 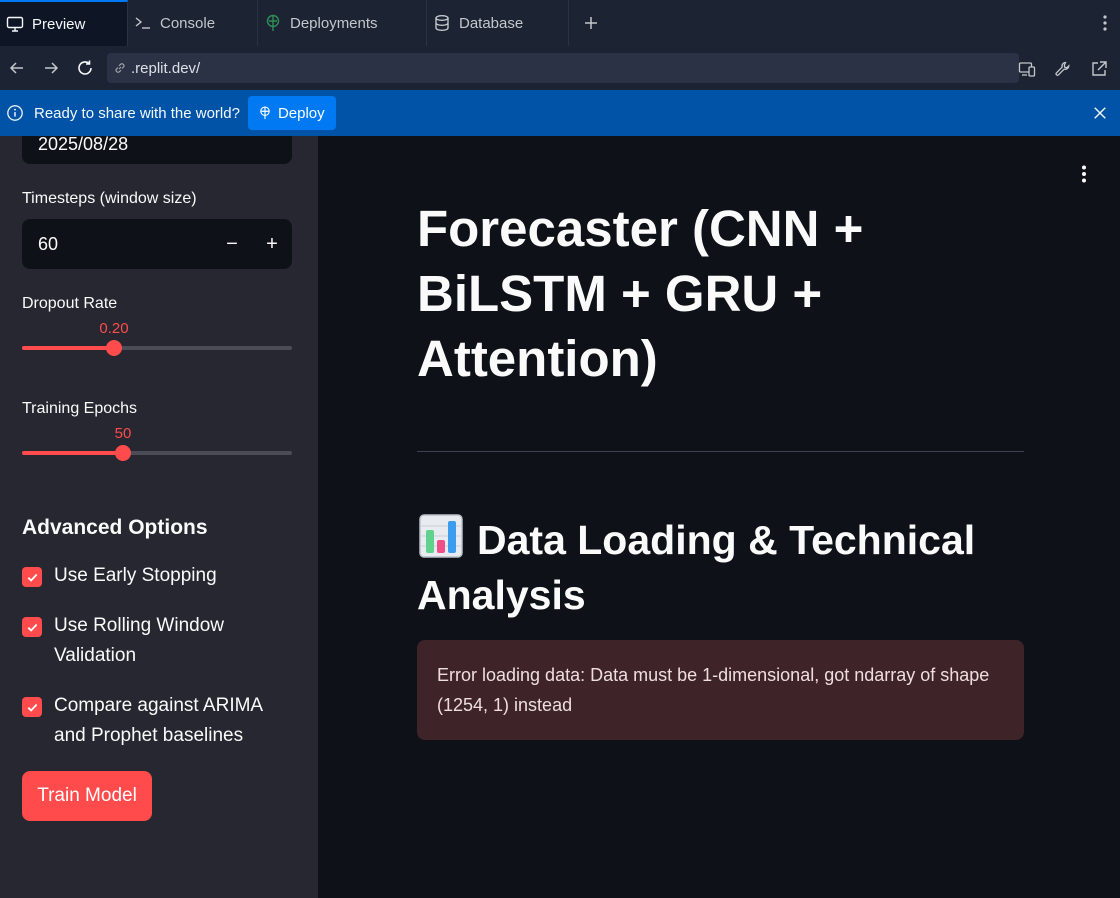 I want to click on reload-icon, so click(x=85, y=67).